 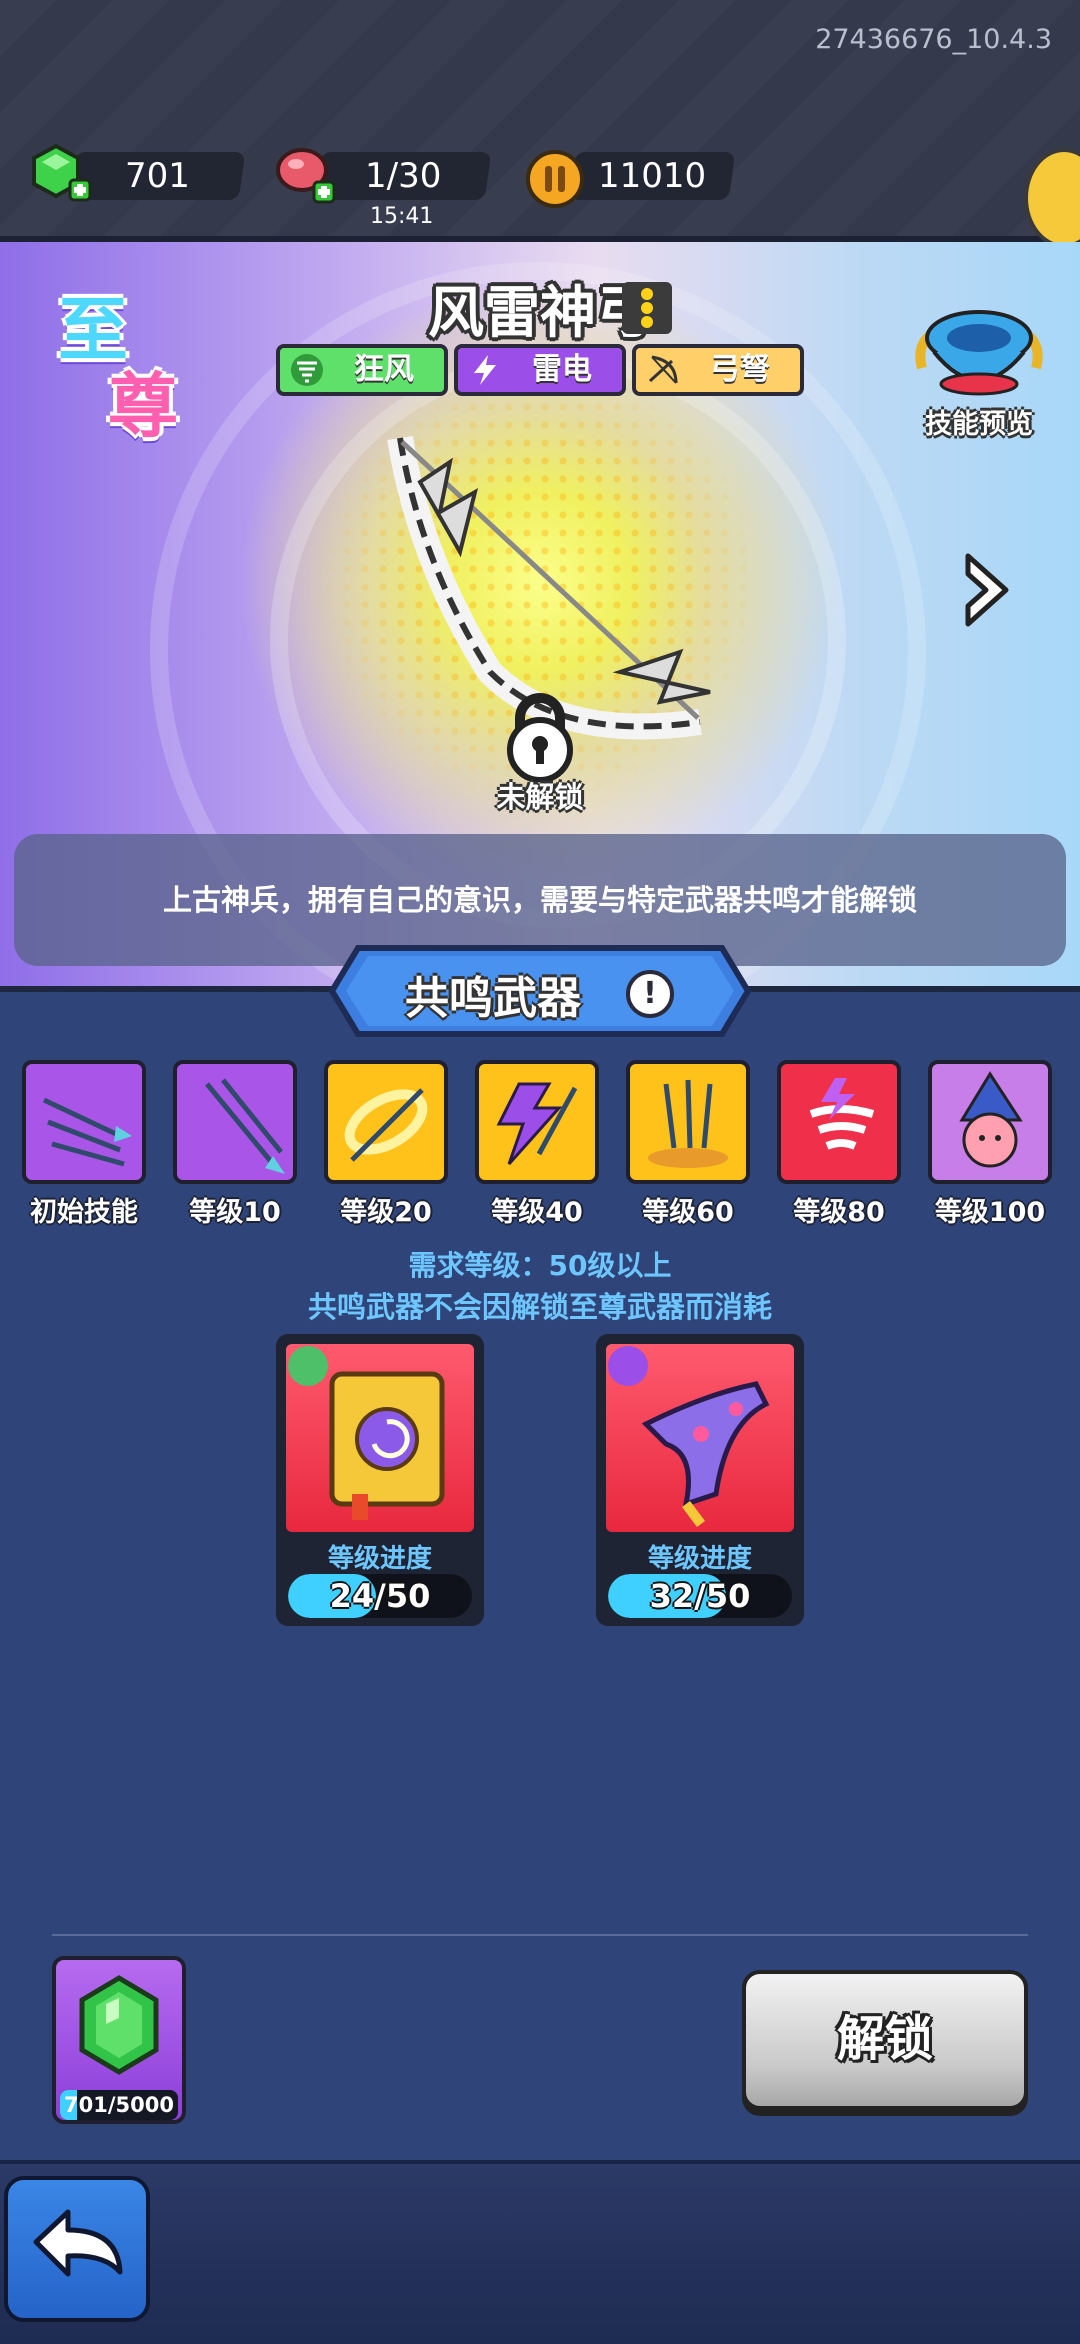 I want to click on coin-counter: 11010, so click(x=652, y=176).